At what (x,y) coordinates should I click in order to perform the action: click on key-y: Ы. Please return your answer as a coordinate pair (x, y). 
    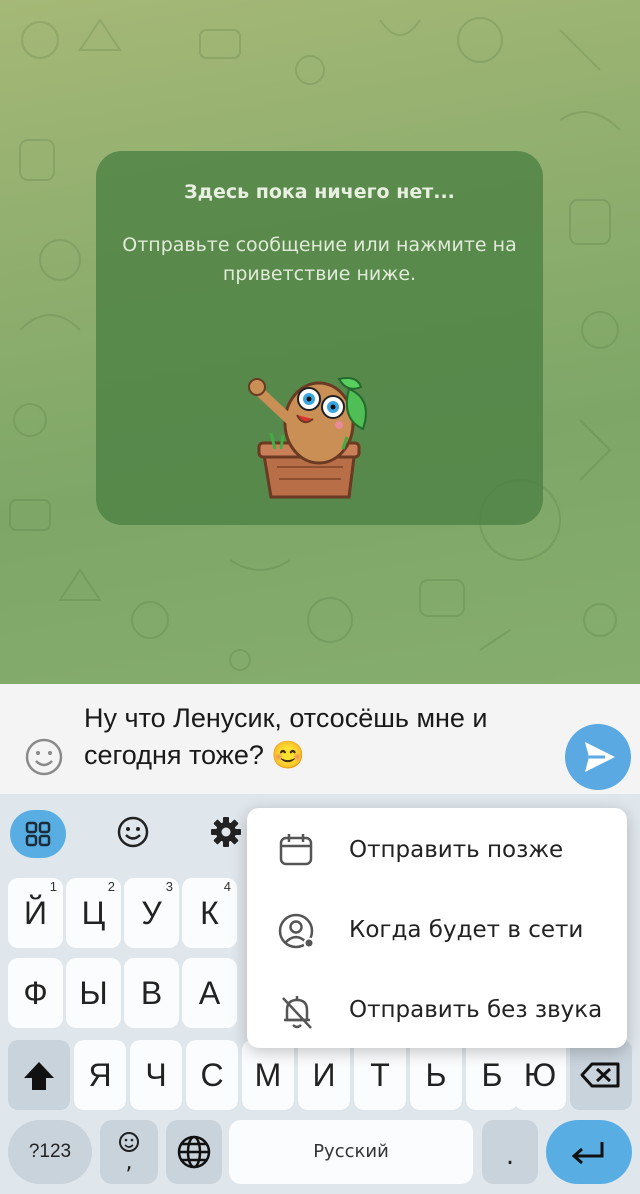
    Looking at the image, I should click on (93, 993).